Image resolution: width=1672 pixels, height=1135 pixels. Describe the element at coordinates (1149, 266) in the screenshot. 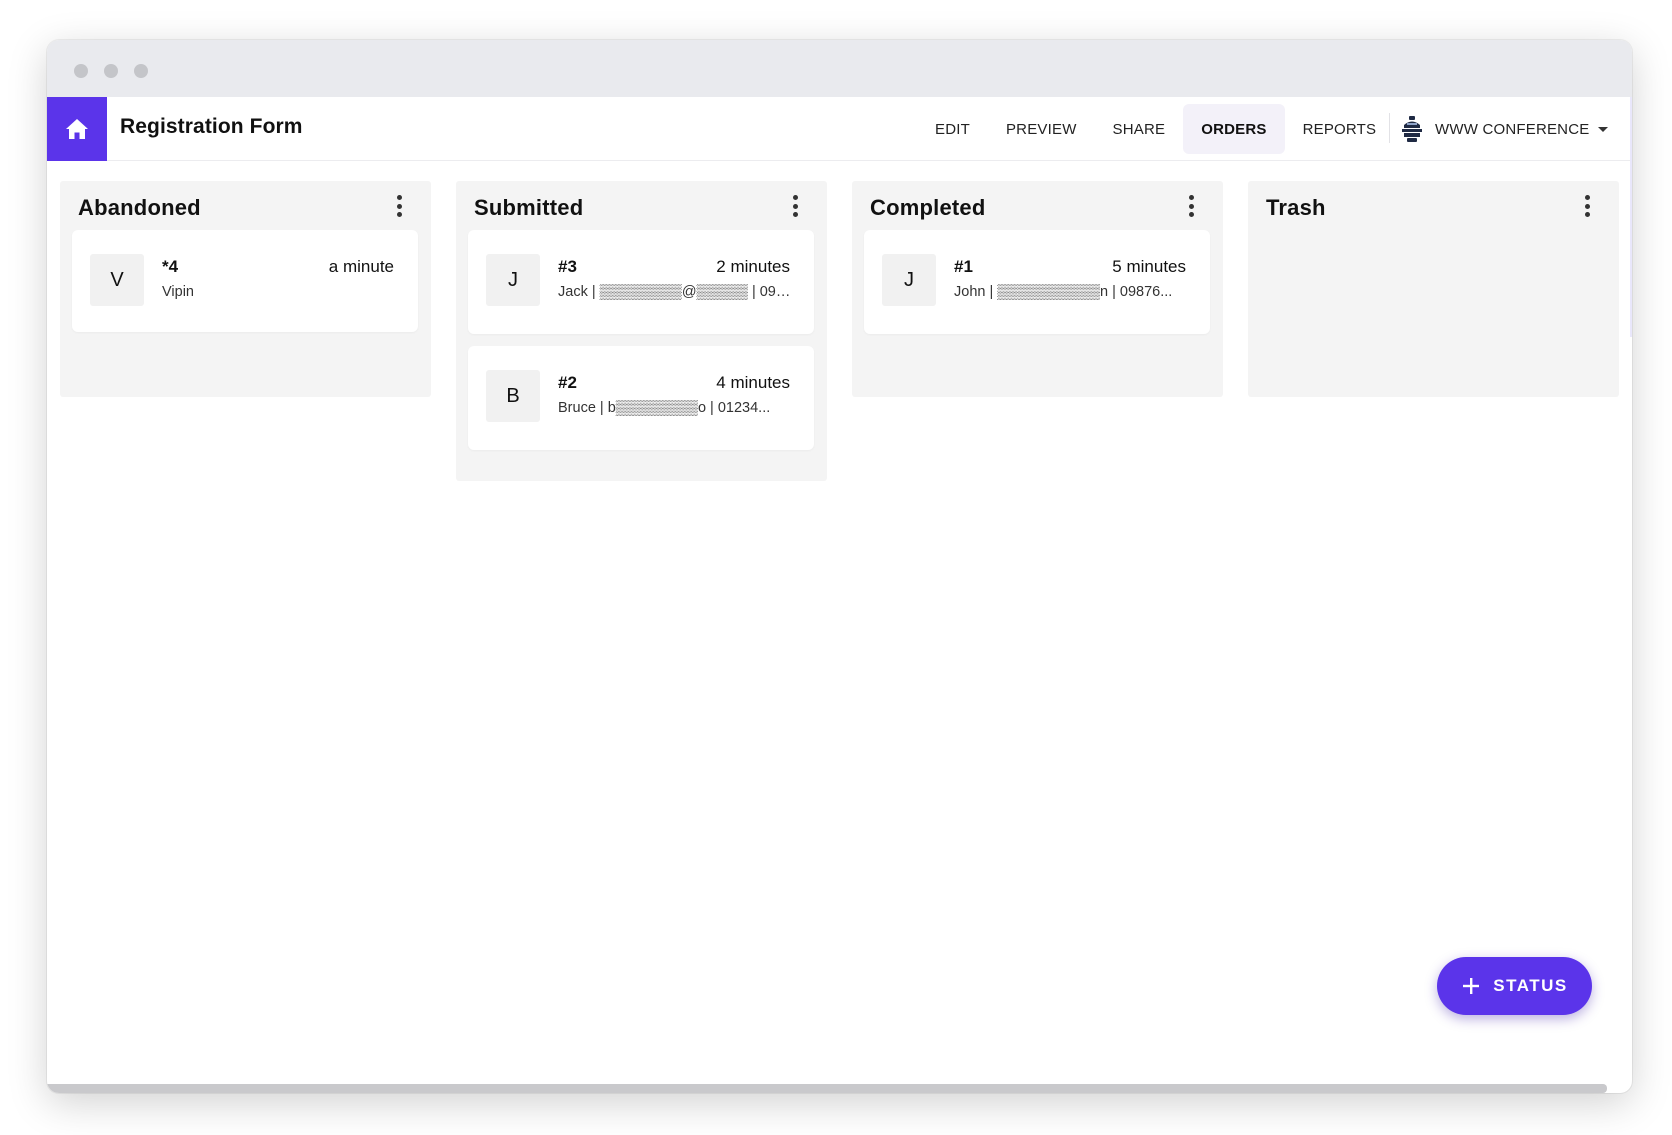

I see `order-time: 5 minutes` at that location.